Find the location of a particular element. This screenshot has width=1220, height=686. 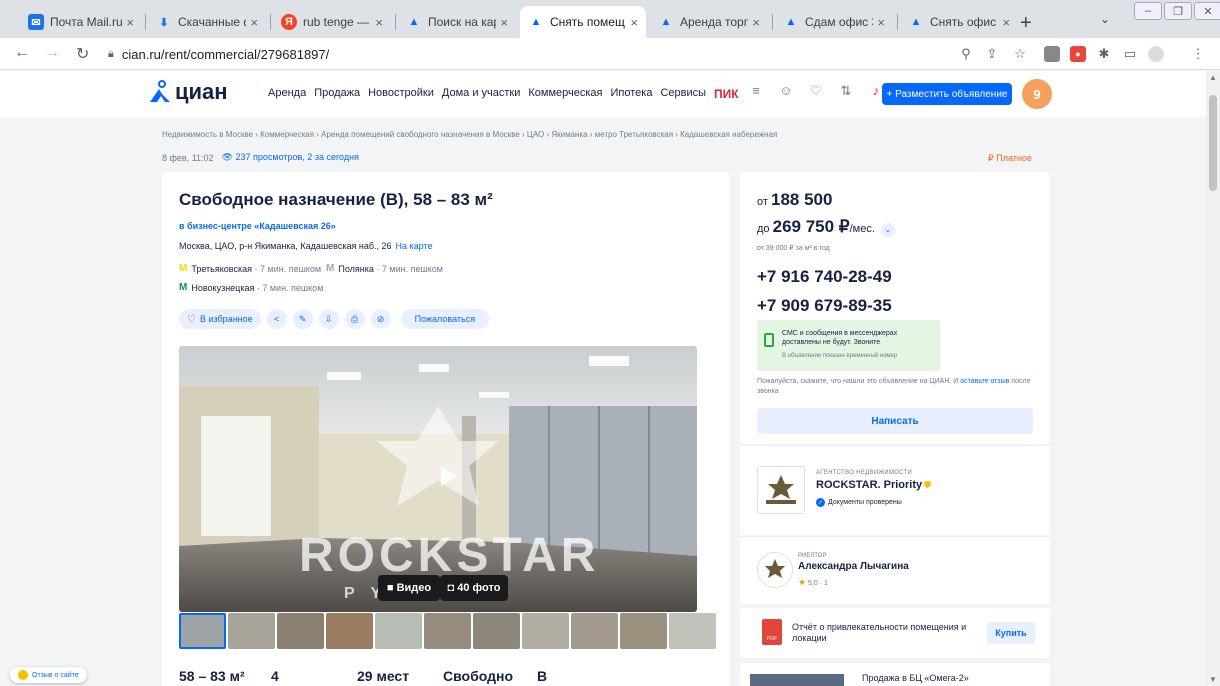

back-icon: ← is located at coordinates (22, 53).